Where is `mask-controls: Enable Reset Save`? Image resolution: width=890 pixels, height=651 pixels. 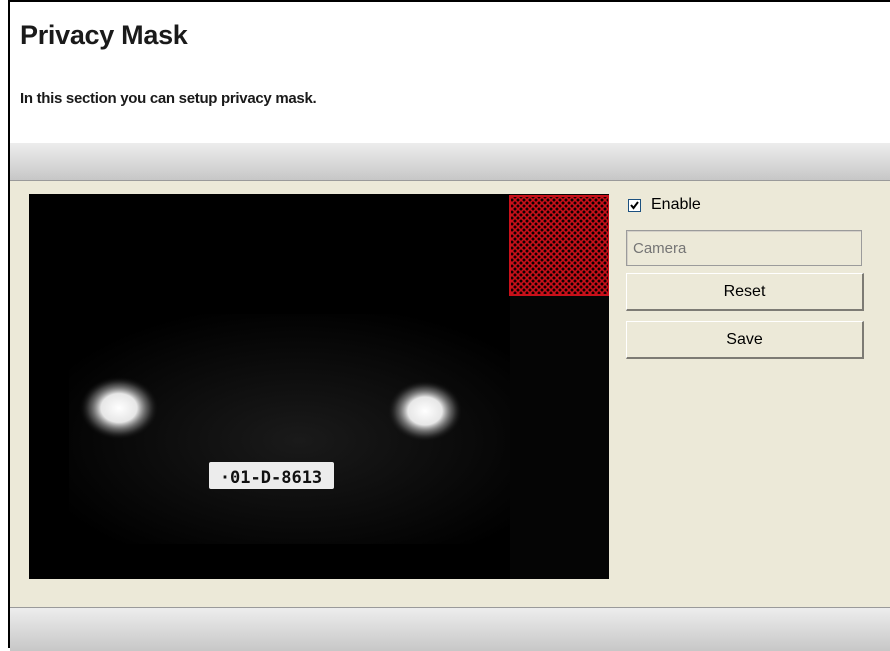
mask-controls: Enable Reset Save is located at coordinates (745, 276).